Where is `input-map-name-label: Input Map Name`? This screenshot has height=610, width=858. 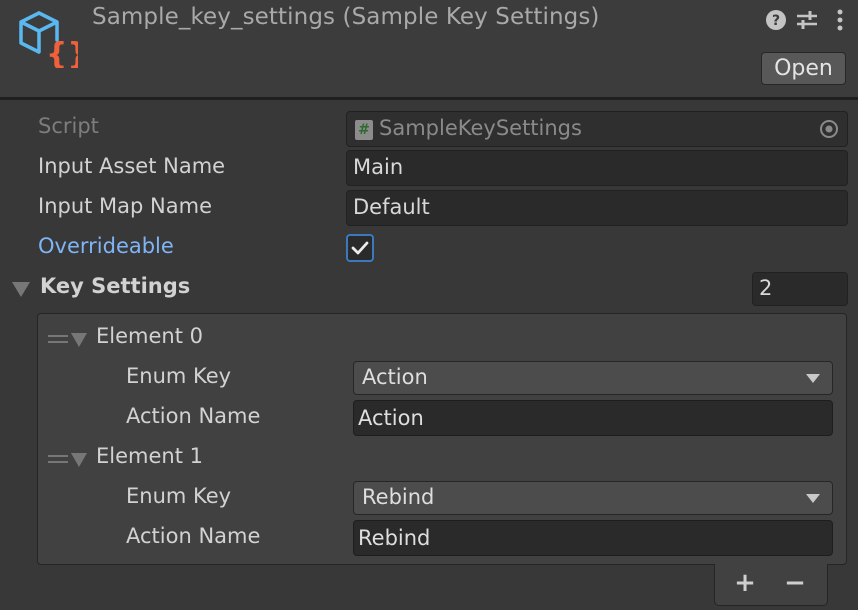 input-map-name-label: Input Map Name is located at coordinates (125, 206).